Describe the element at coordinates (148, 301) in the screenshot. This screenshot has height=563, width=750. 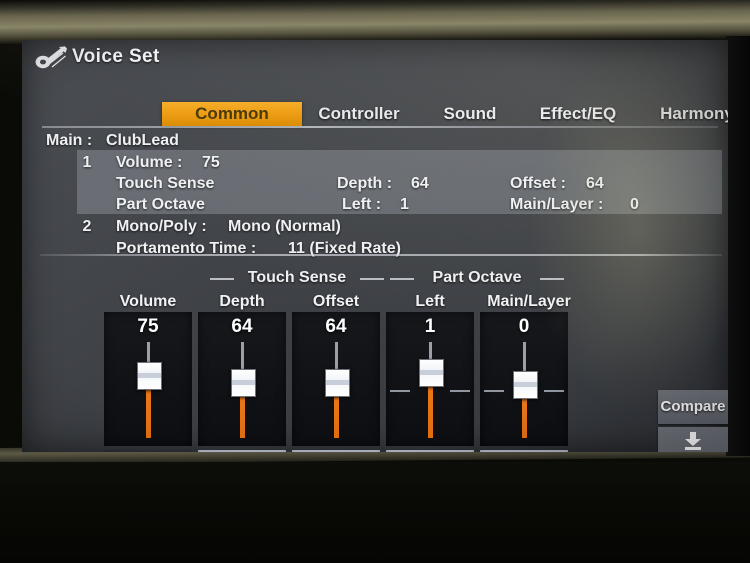
I see `slider-label-volume: Volume` at that location.